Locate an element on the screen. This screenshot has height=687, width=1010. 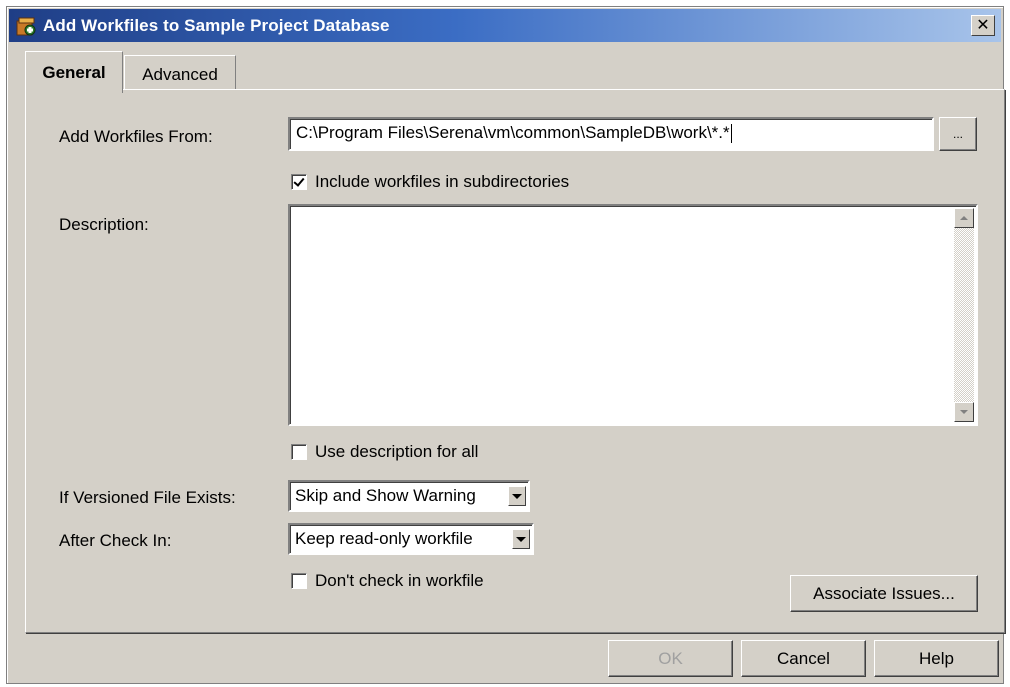
versioned-exists-value: Skip and Show Warning is located at coordinates (385, 495).